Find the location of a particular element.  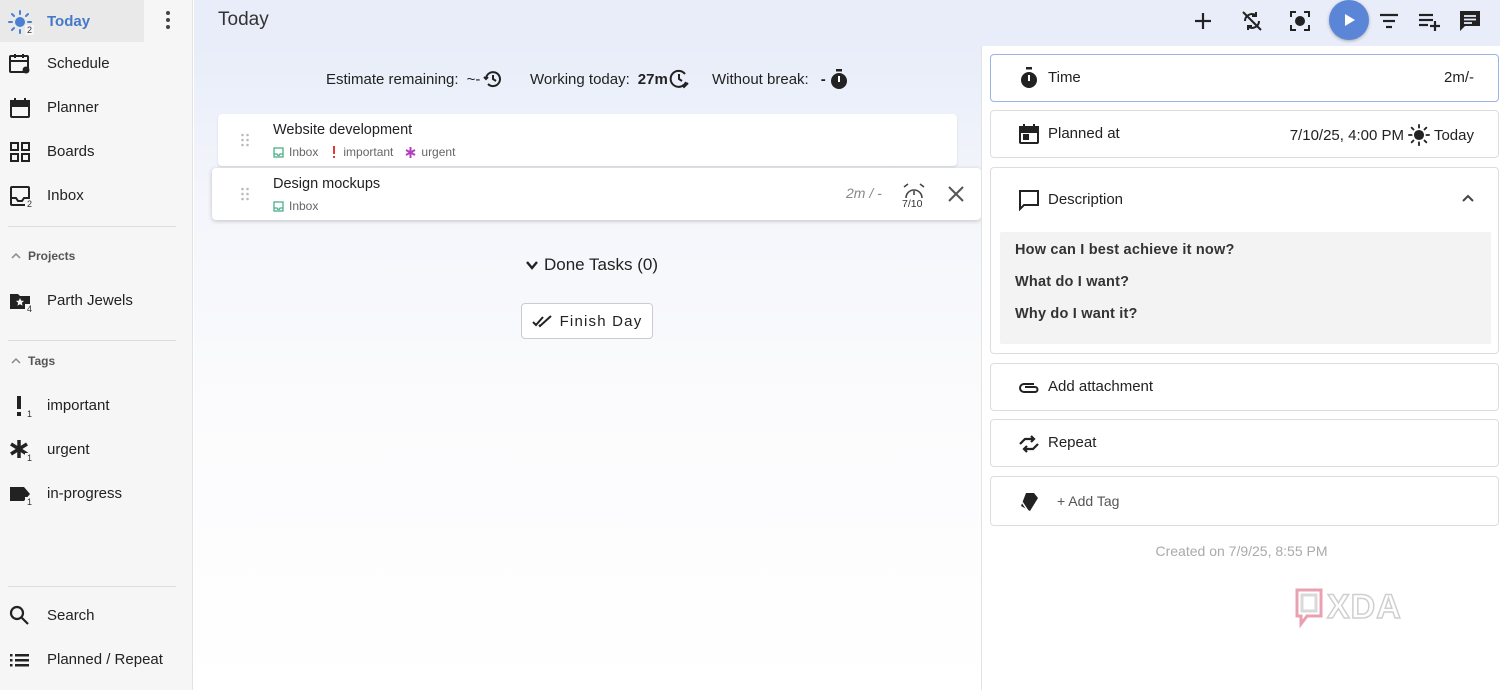

description-label: Description is located at coordinates (1086, 199).